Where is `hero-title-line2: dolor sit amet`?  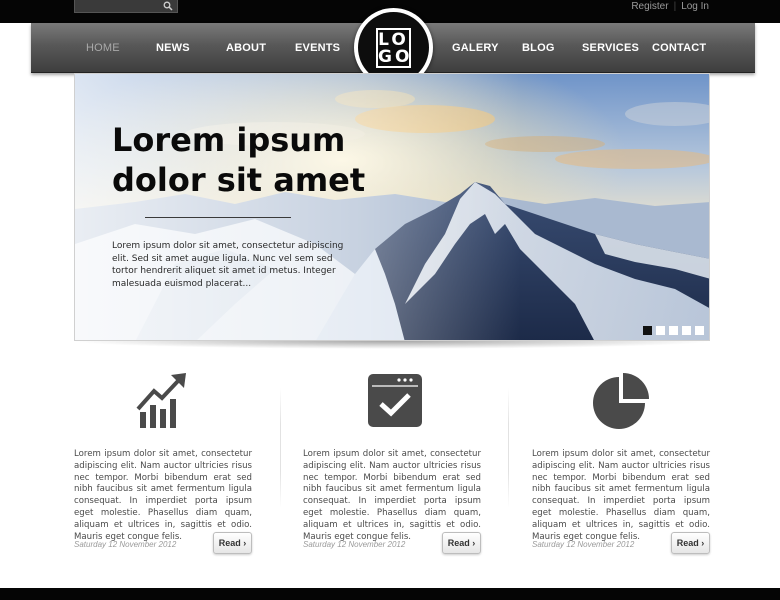
hero-title-line2: dolor sit amet is located at coordinates (239, 180).